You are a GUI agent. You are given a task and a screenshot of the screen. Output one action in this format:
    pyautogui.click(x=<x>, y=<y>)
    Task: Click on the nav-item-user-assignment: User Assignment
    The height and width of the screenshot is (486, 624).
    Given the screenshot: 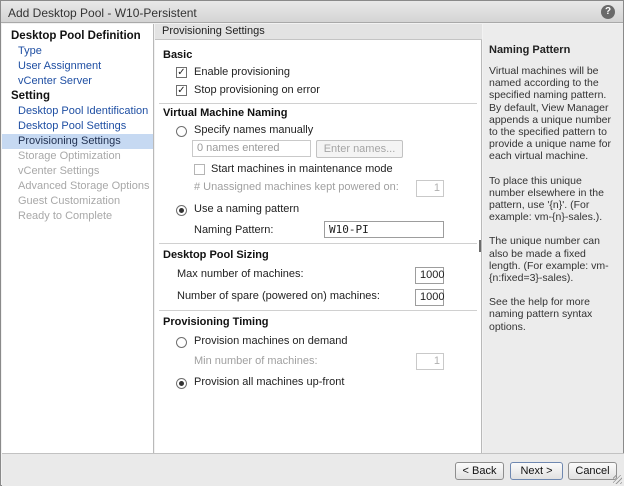 What is the action you would take?
    pyautogui.click(x=77, y=66)
    